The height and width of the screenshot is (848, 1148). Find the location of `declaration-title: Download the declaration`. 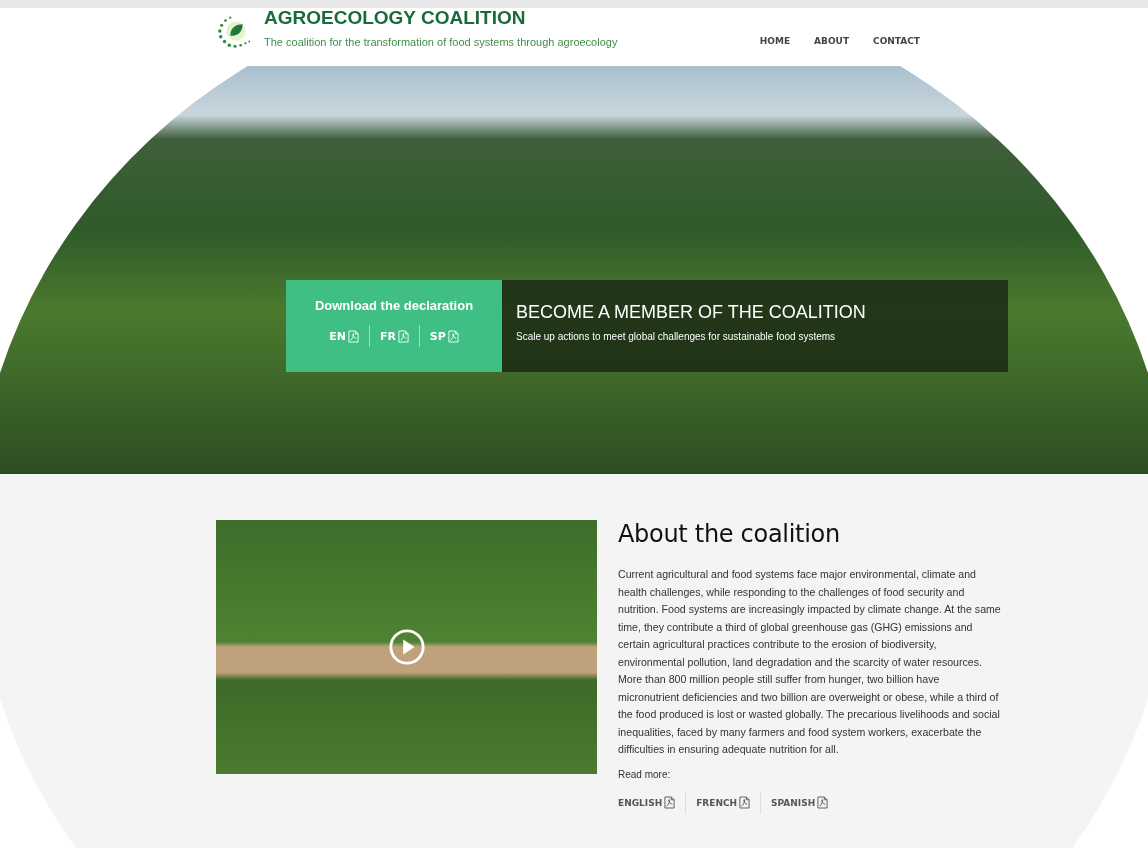

declaration-title: Download the declaration is located at coordinates (394, 305).